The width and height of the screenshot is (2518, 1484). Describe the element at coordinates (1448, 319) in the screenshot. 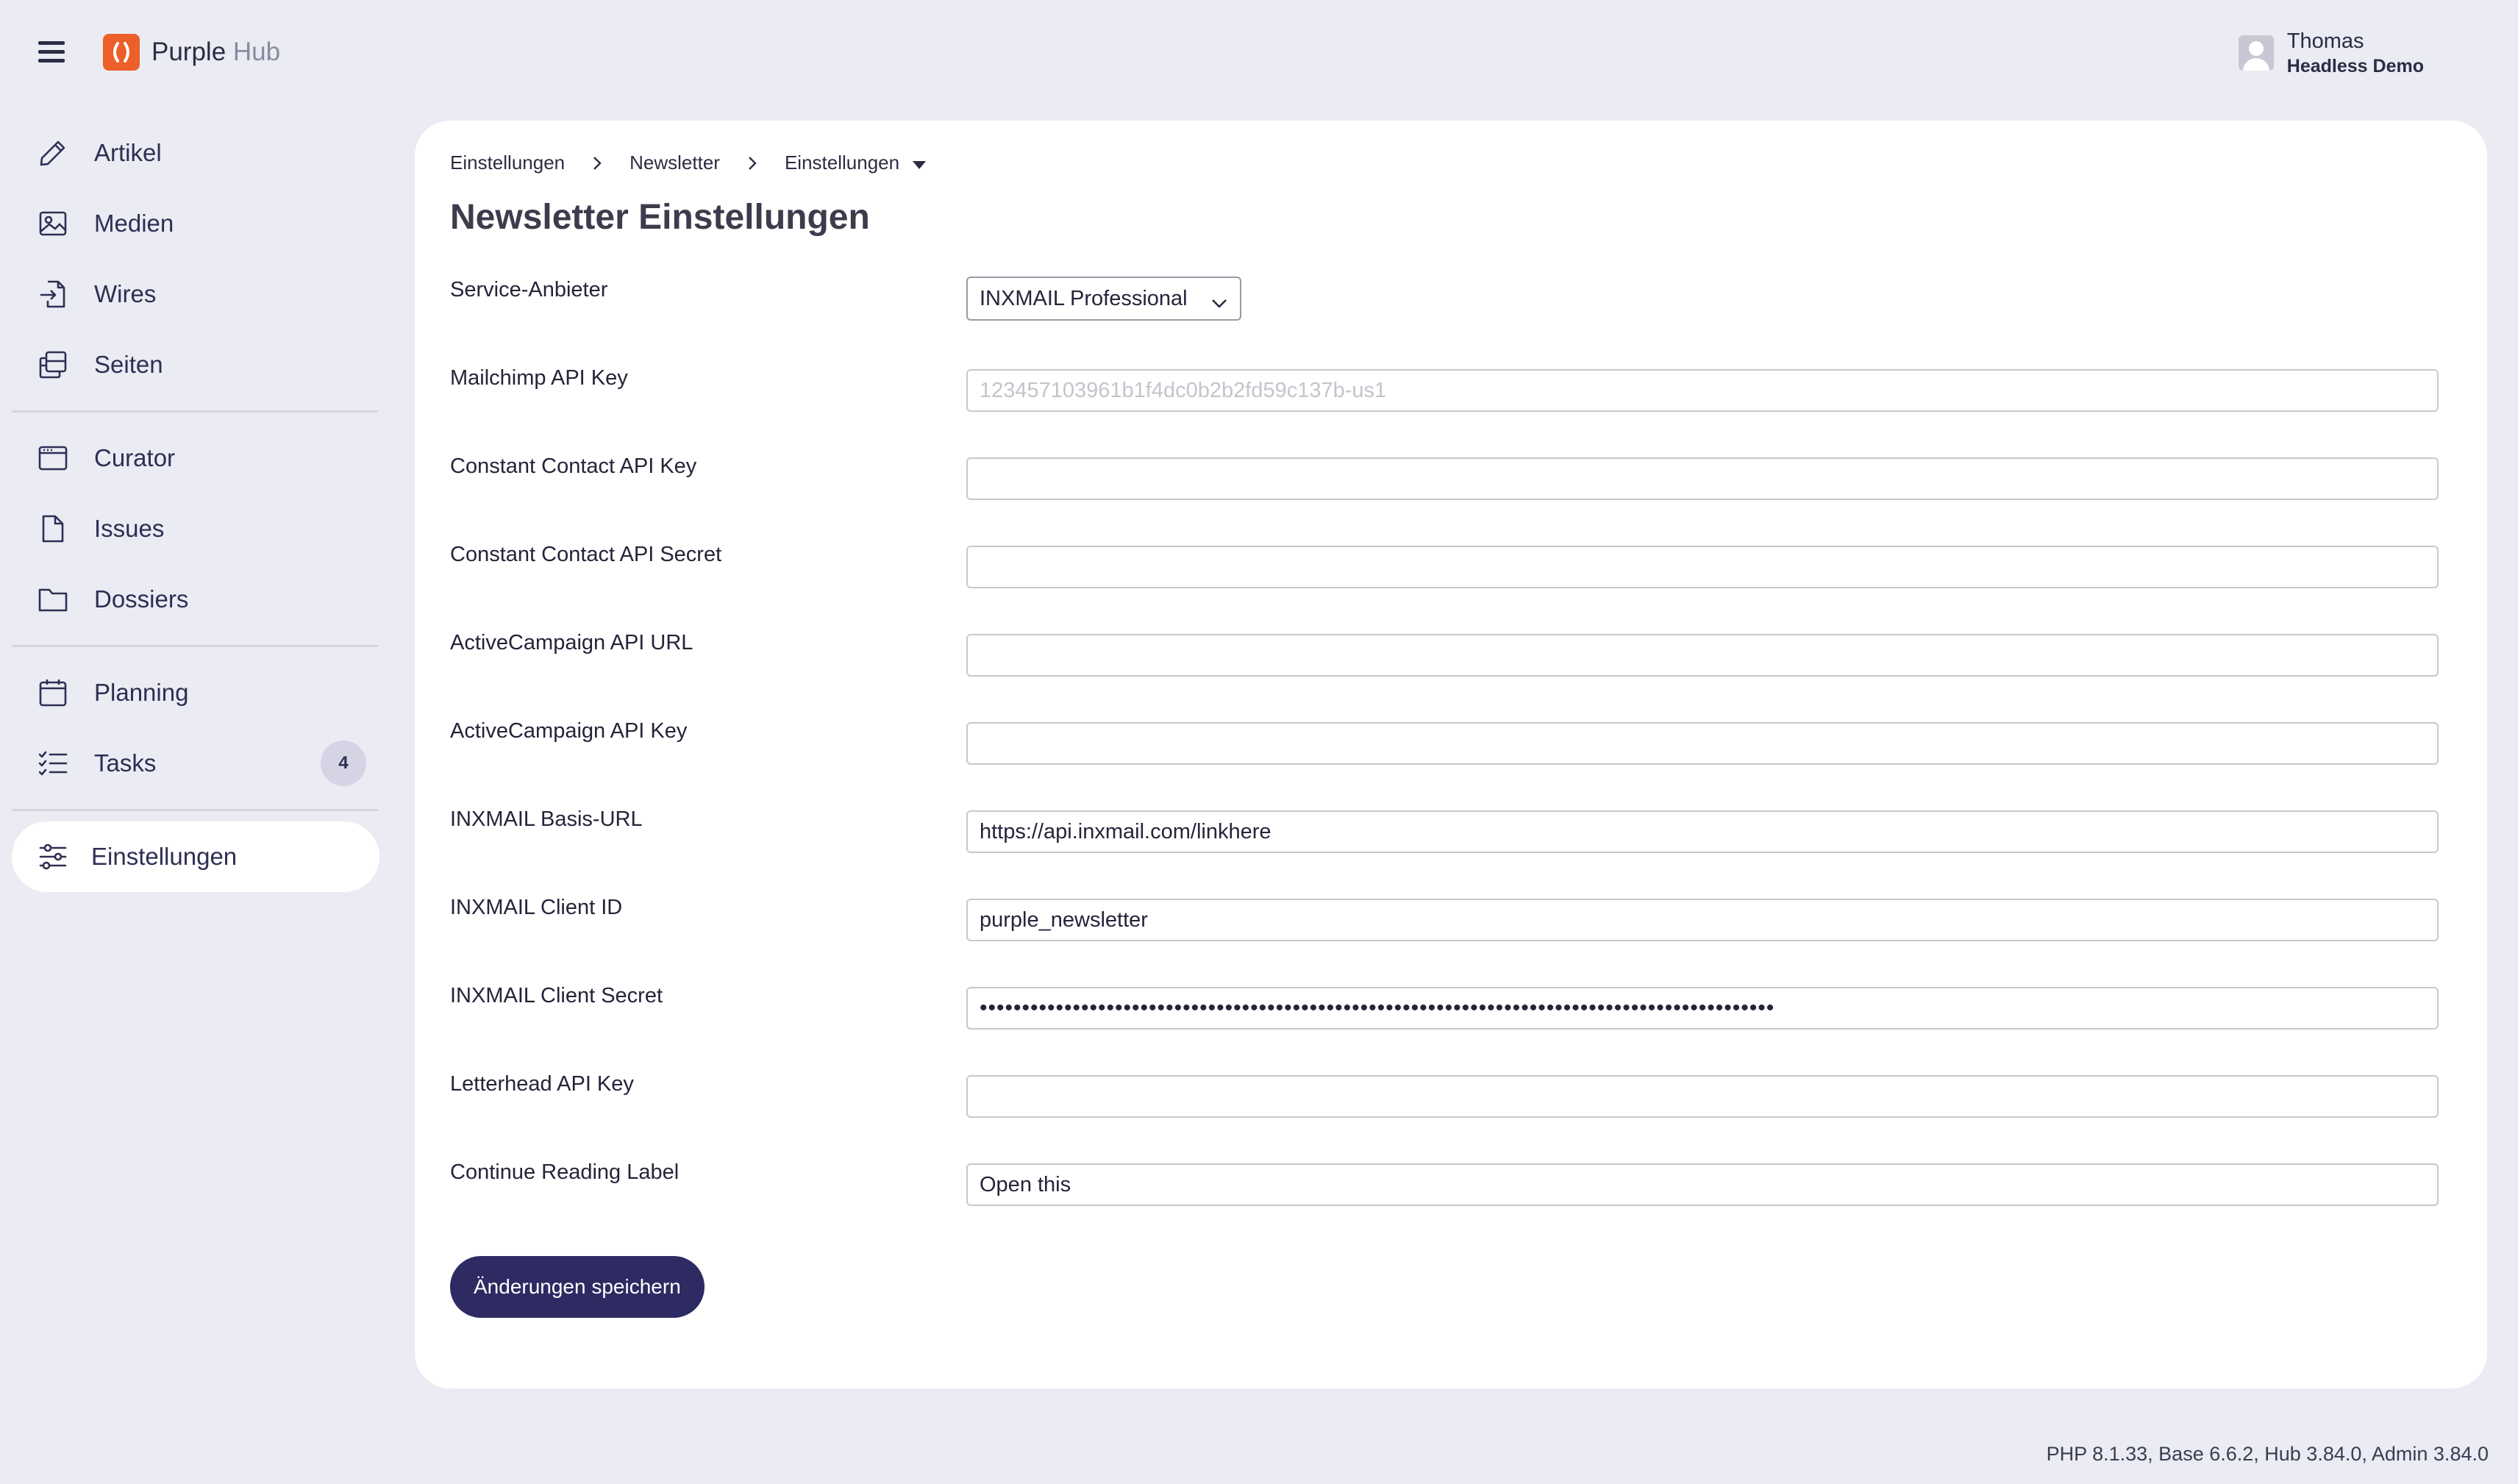

I see `form-row-service-provider: Service-Anbieter INXMAIL Professional` at that location.